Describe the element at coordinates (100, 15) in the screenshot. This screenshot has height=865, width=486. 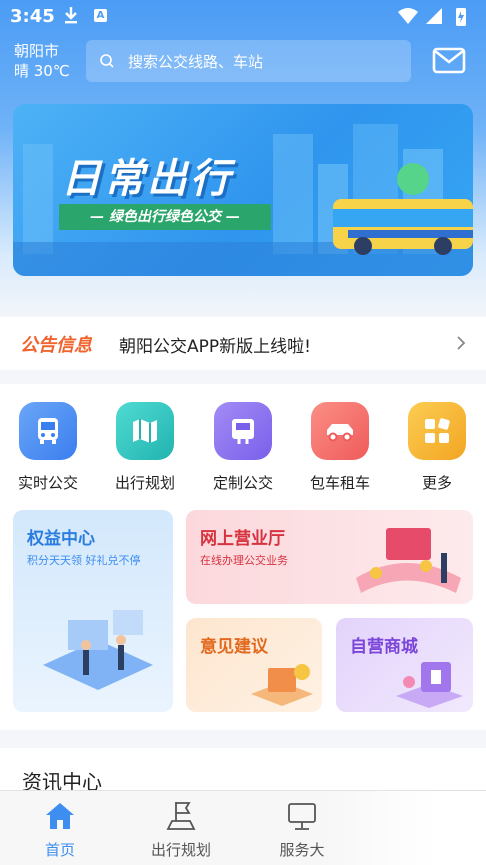
I see `app-notification-icon: A` at that location.